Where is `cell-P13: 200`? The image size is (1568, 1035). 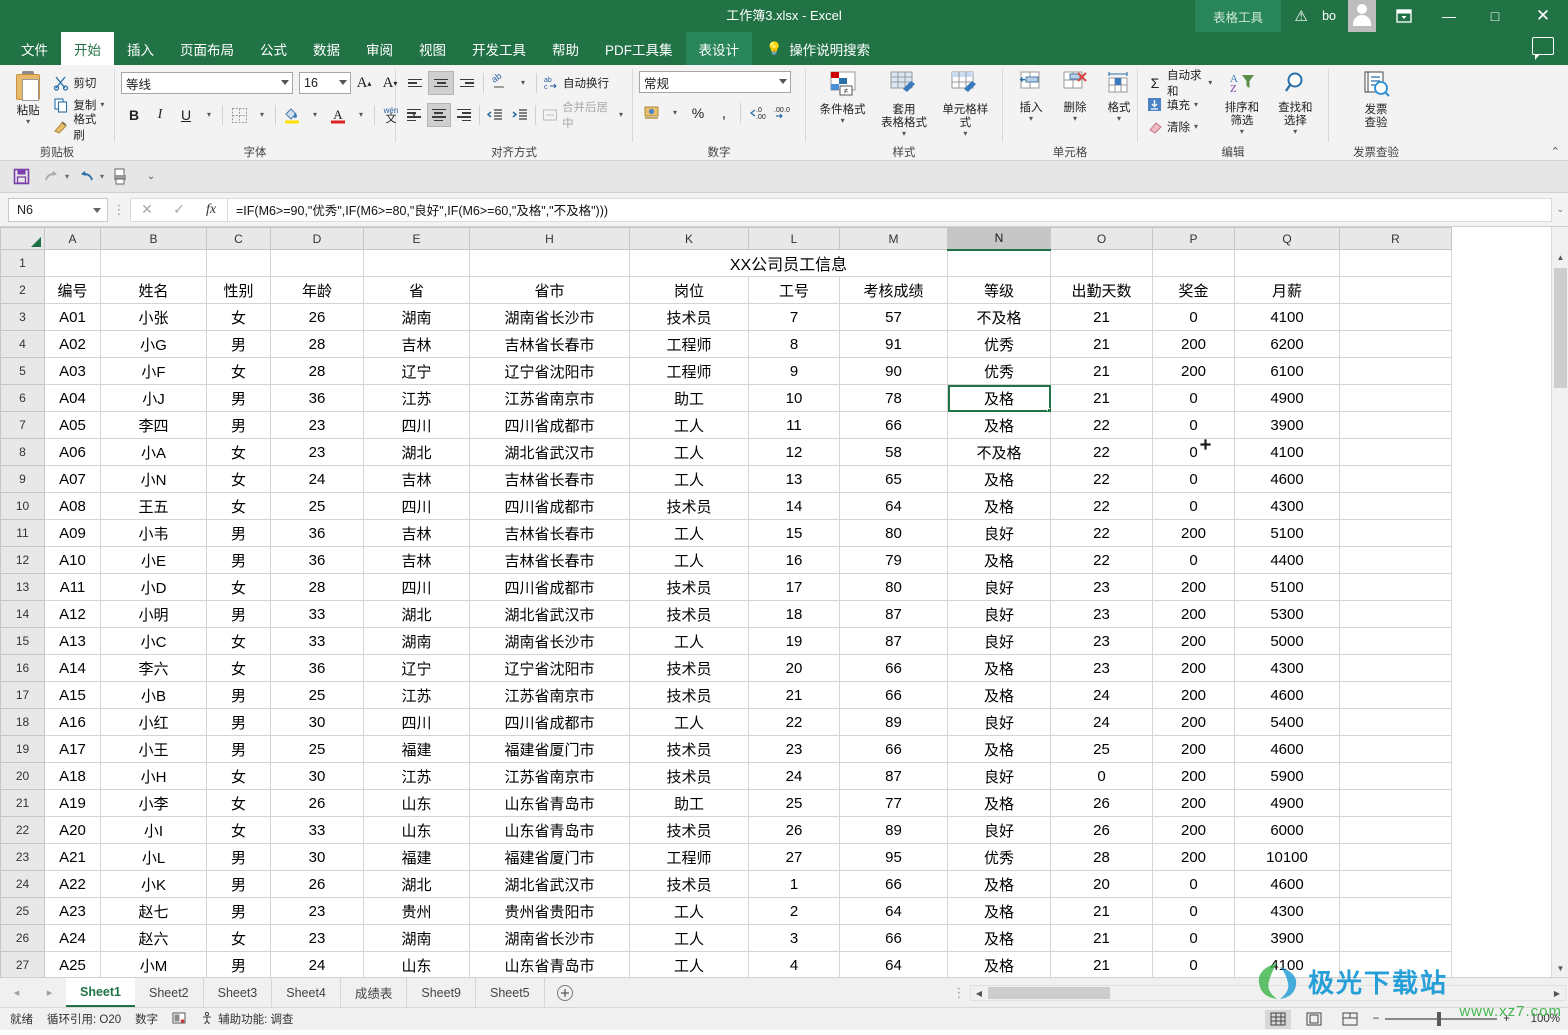
cell-P13: 200 is located at coordinates (1193, 587).